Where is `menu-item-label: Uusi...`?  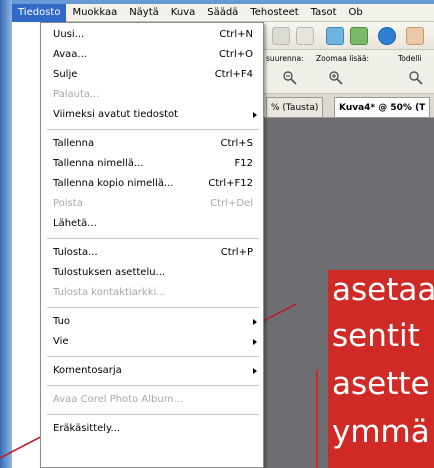 menu-item-label: Uusi... is located at coordinates (69, 34).